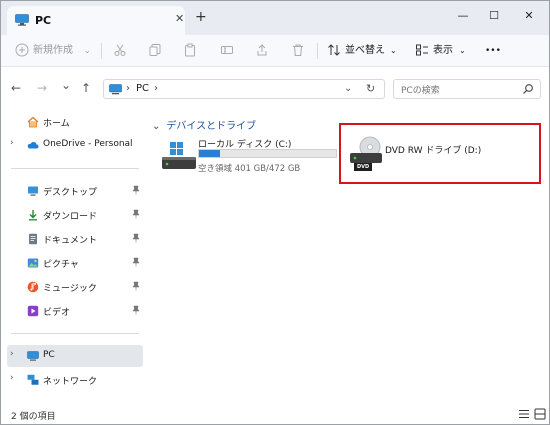  I want to click on address-row: ← → ⌄ ↑ › PC › ⌄ ↻ PCの検索, so click(275, 89).